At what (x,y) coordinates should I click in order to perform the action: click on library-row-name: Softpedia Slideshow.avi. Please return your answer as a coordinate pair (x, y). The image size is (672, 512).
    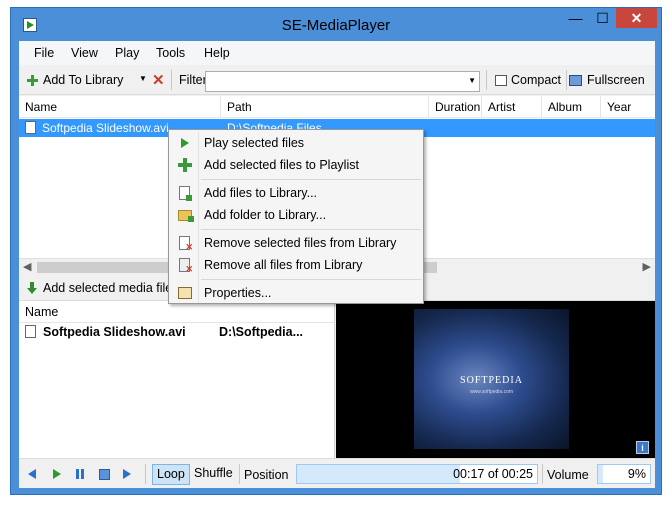
    Looking at the image, I should click on (105, 128).